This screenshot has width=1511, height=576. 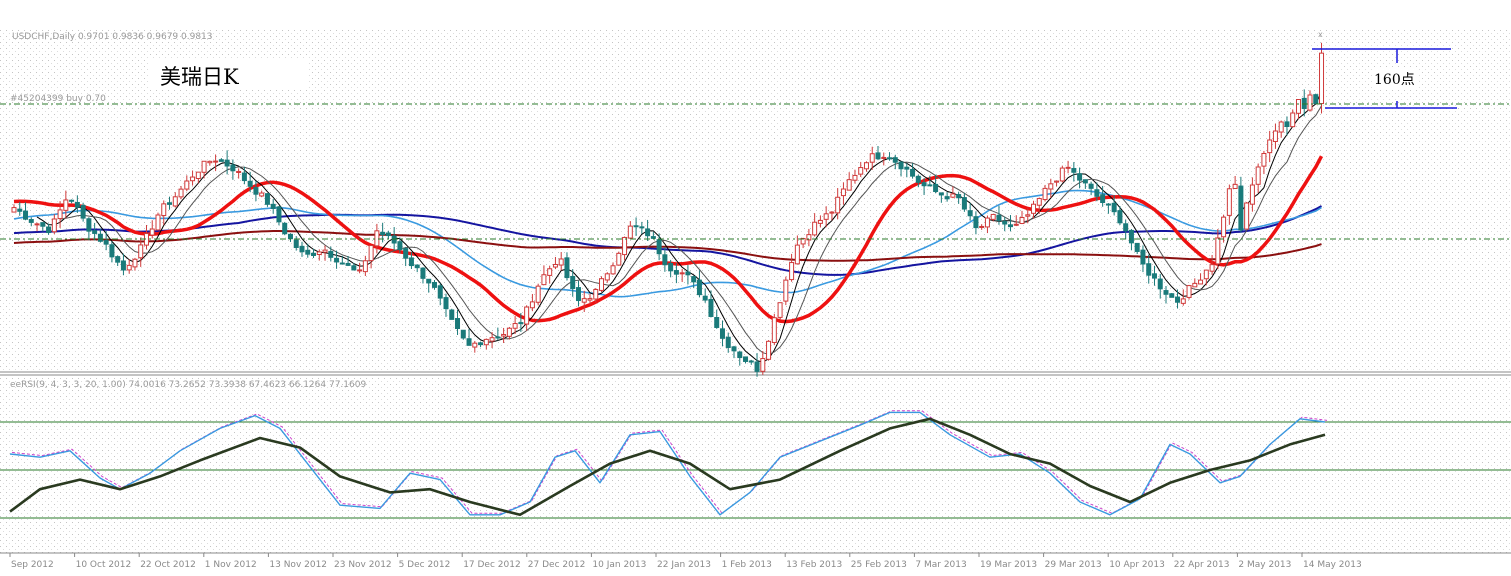 I want to click on x-tick-label: 10 Jan 2013, so click(x=619, y=565).